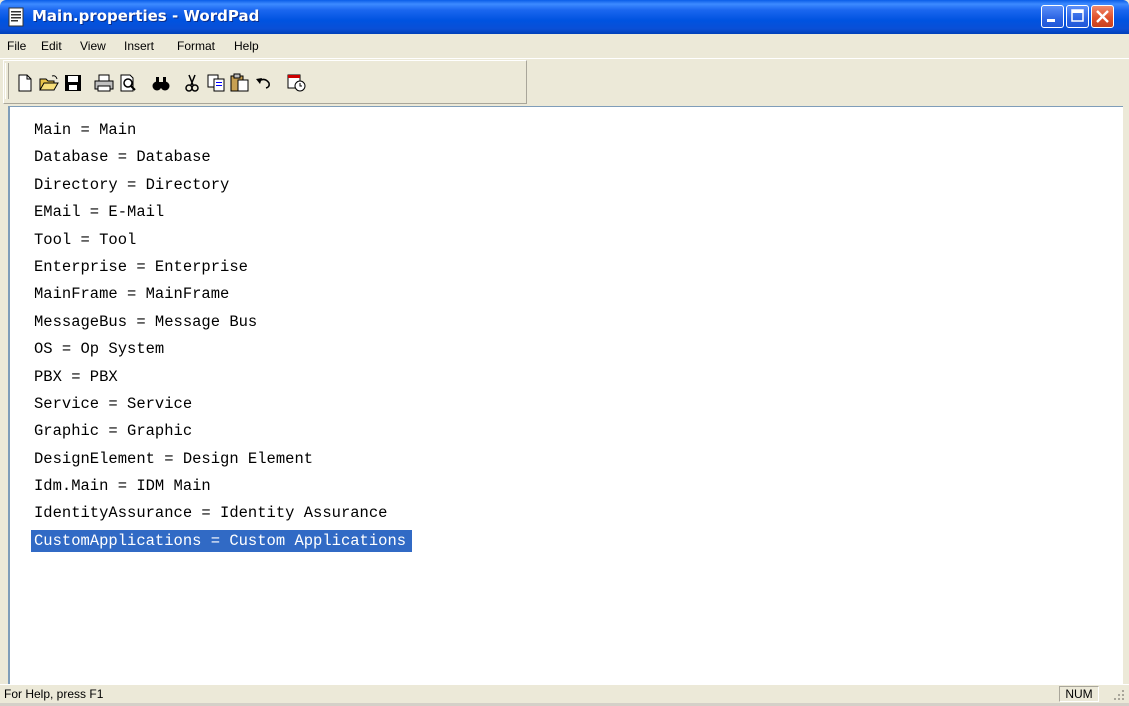 Image resolution: width=1129 pixels, height=706 pixels. I want to click on paste-button, so click(240, 83).